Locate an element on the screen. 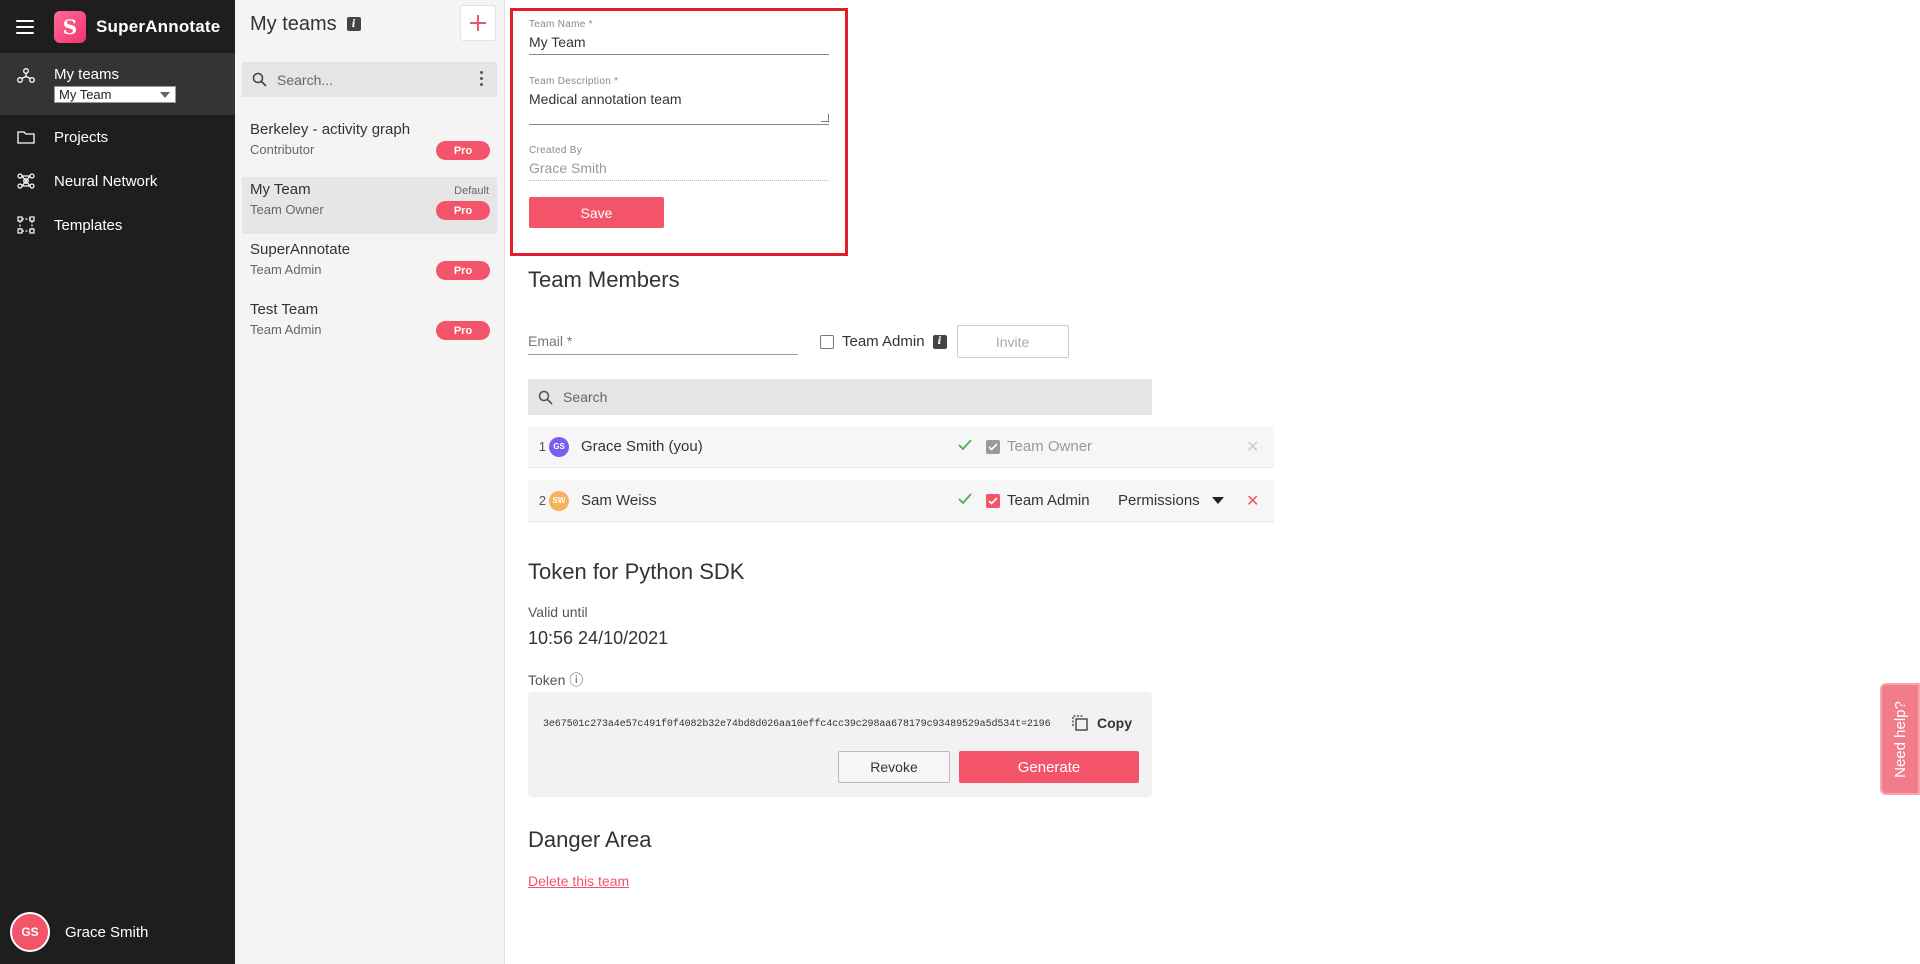 The height and width of the screenshot is (964, 1920). member-row: 1 GS Grace Smith (you) Team Owner ✕ is located at coordinates (901, 447).